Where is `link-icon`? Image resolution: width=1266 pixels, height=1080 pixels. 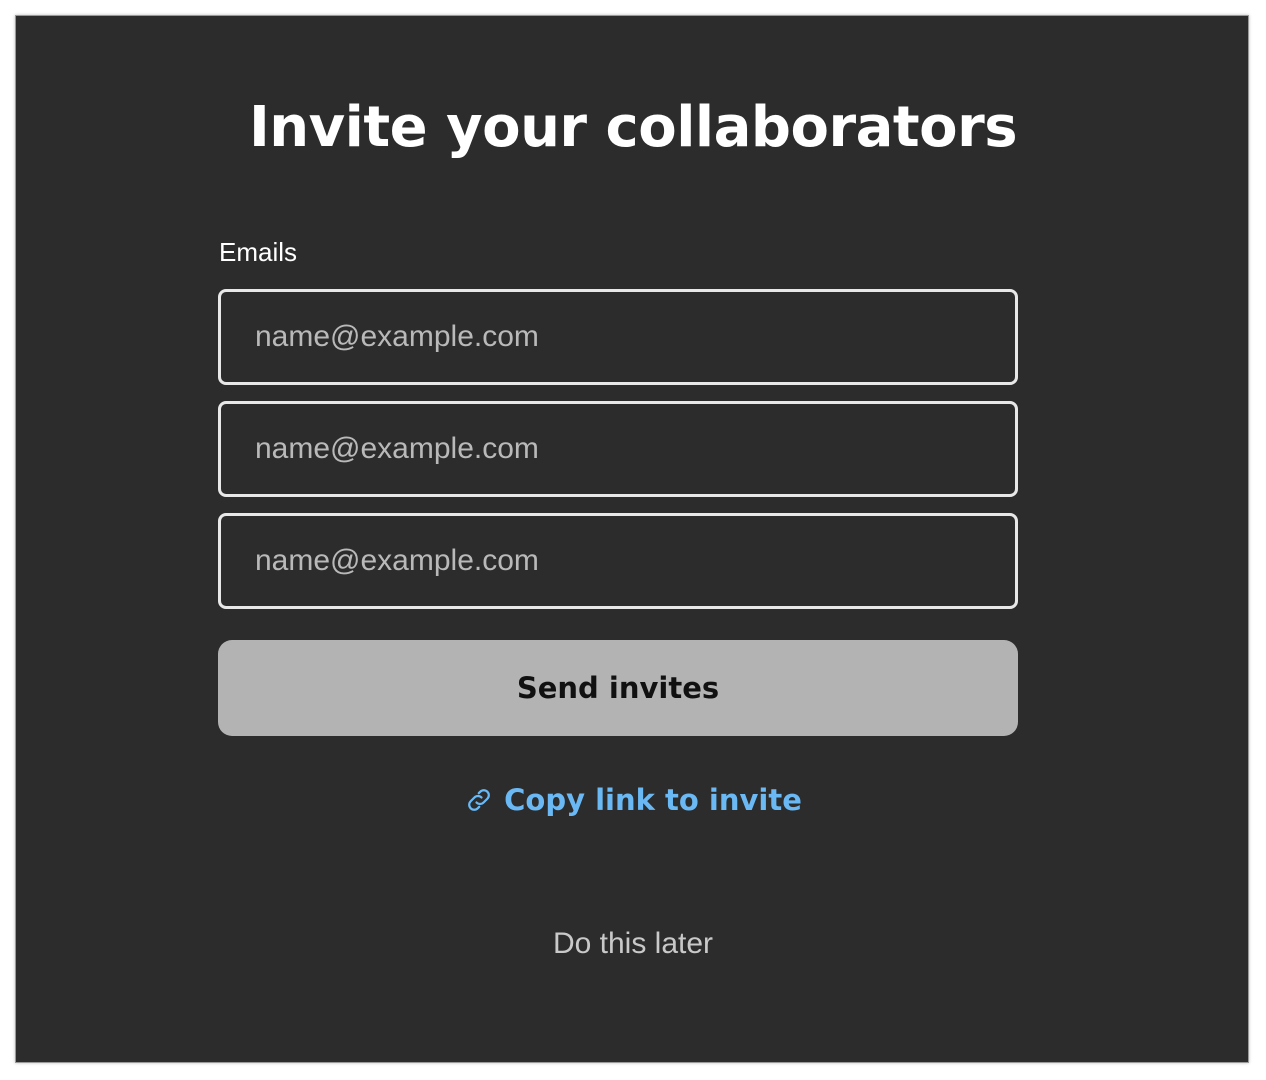 link-icon is located at coordinates (479, 800).